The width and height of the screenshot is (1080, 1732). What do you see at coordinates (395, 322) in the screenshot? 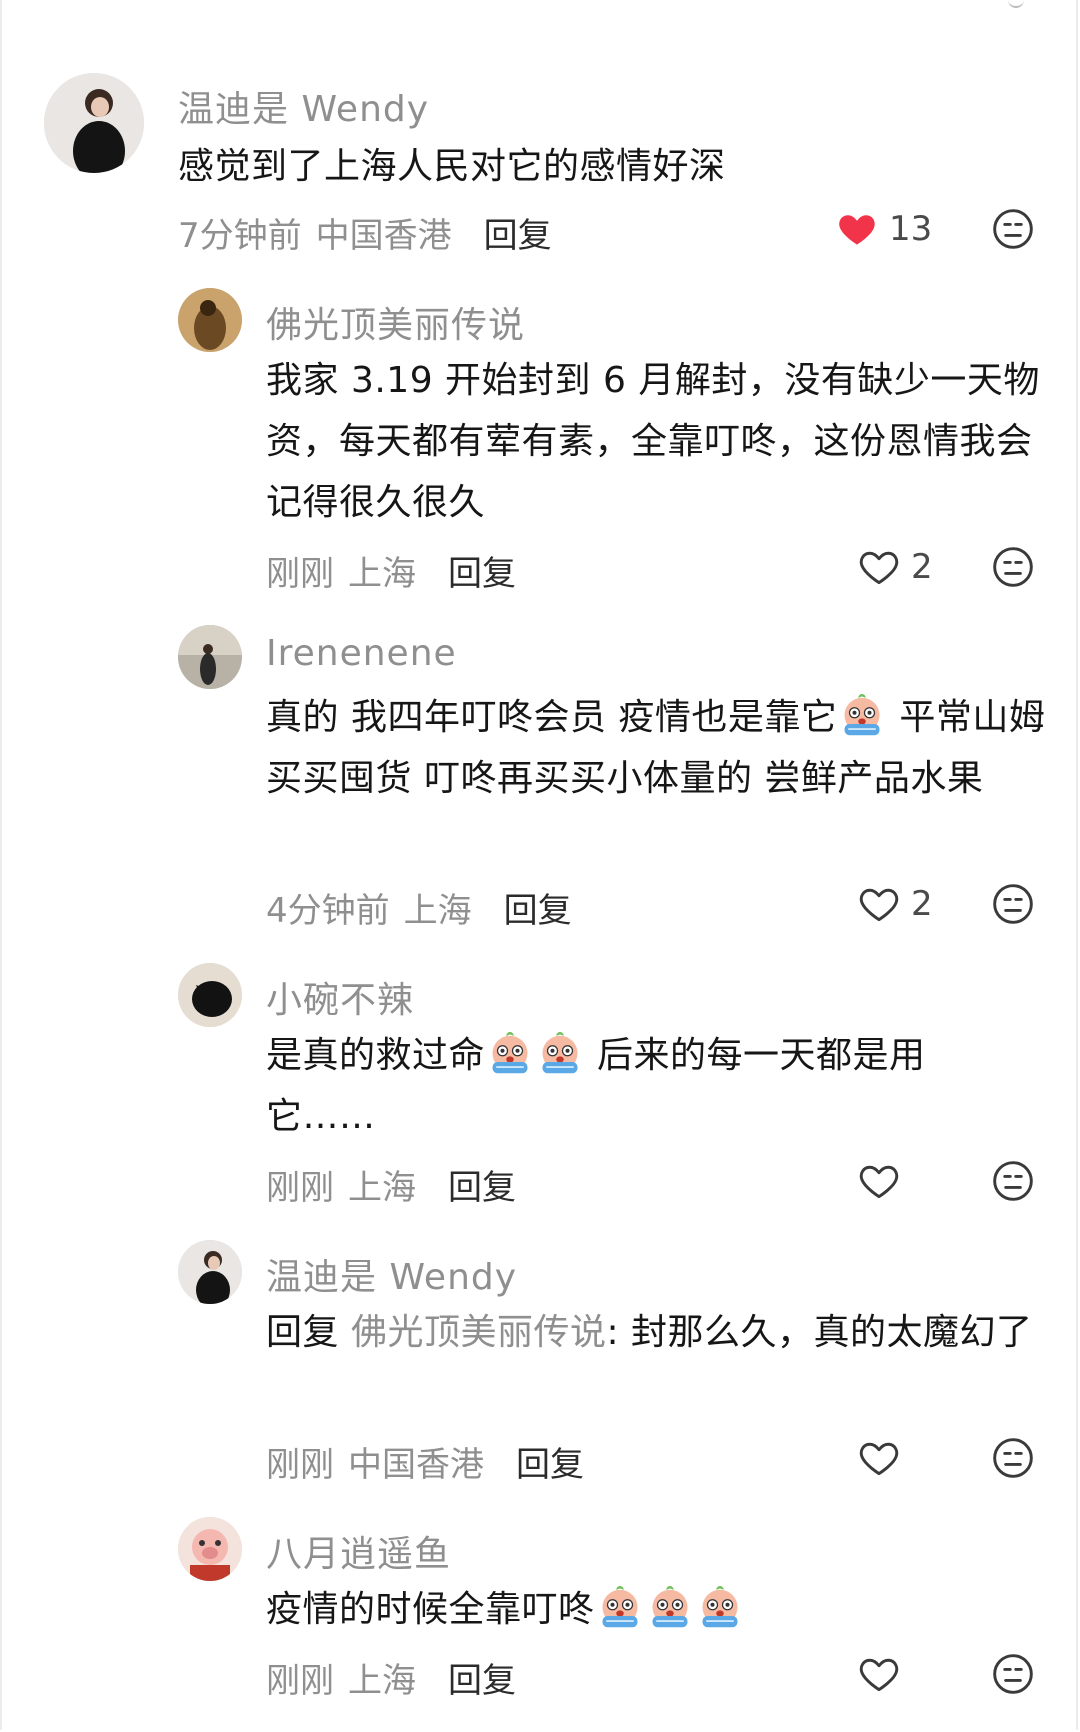
I see `username: 佛光顶美丽传说` at bounding box center [395, 322].